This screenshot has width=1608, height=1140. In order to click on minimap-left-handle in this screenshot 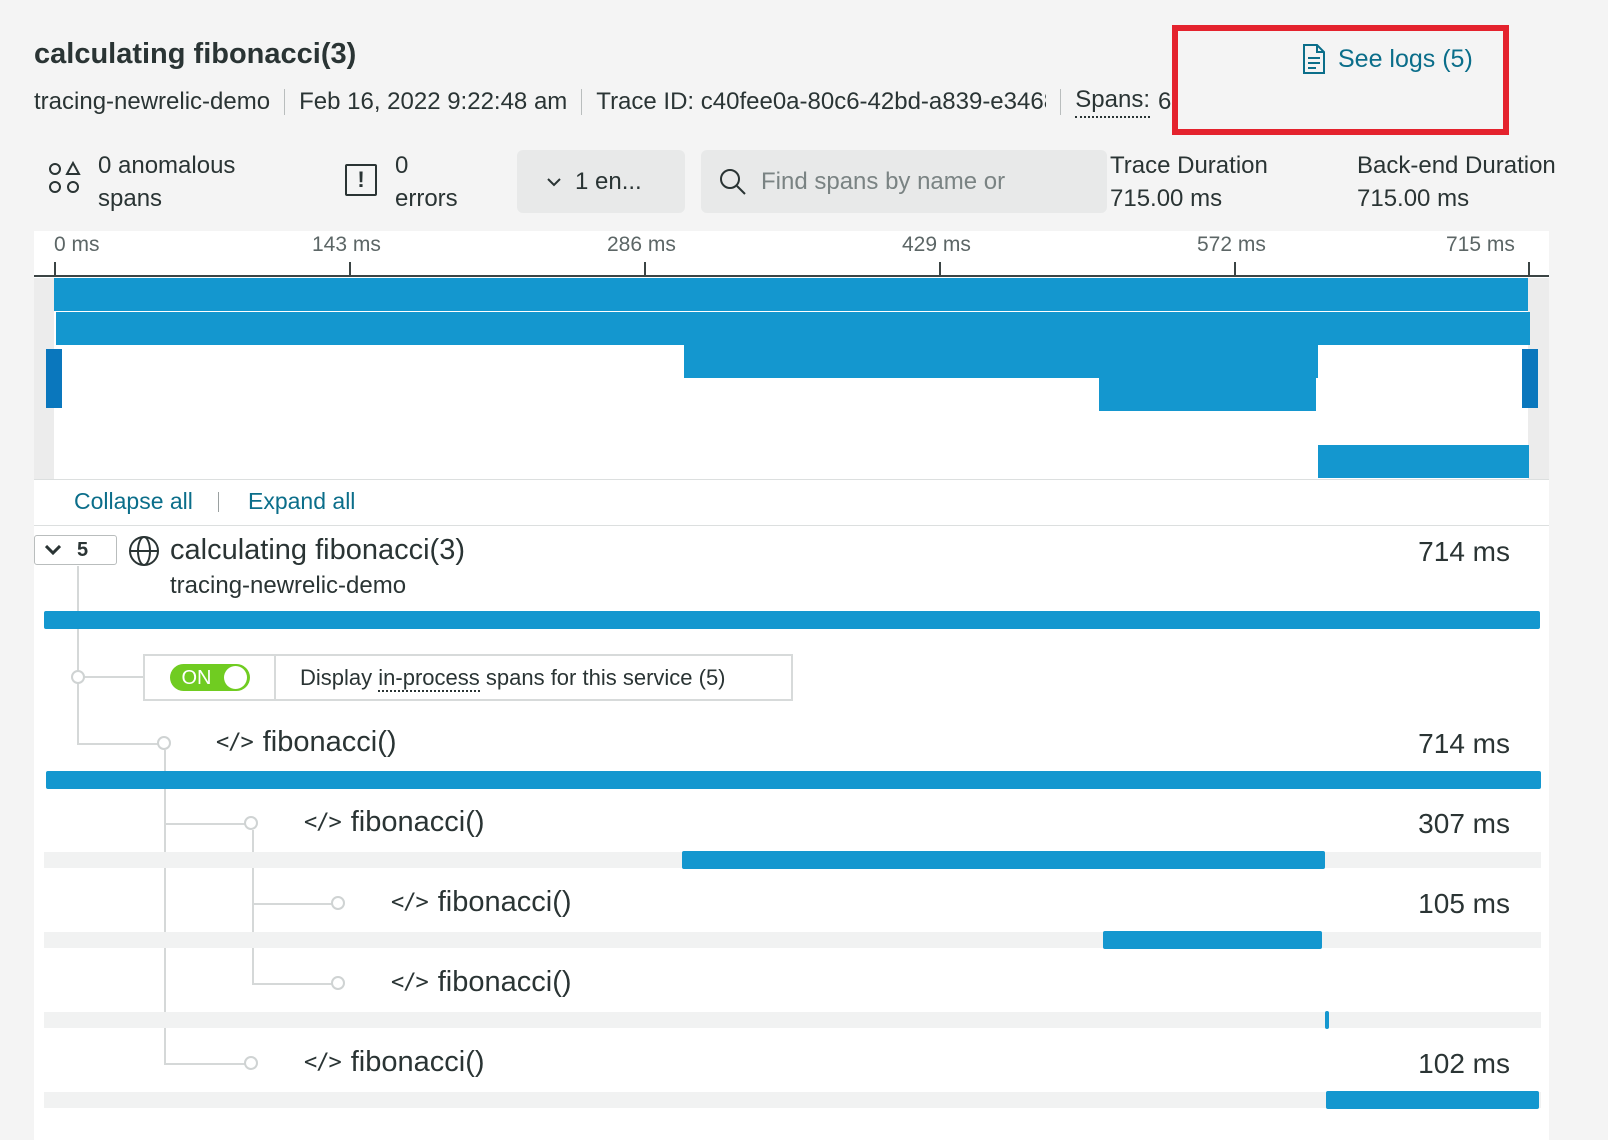, I will do `click(54, 378)`.